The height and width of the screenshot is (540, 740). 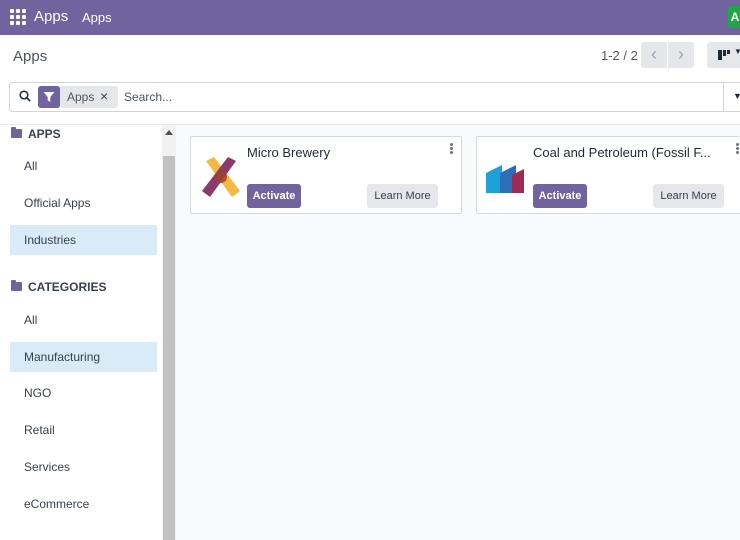 What do you see at coordinates (419, 97) in the screenshot?
I see `search-input` at bounding box center [419, 97].